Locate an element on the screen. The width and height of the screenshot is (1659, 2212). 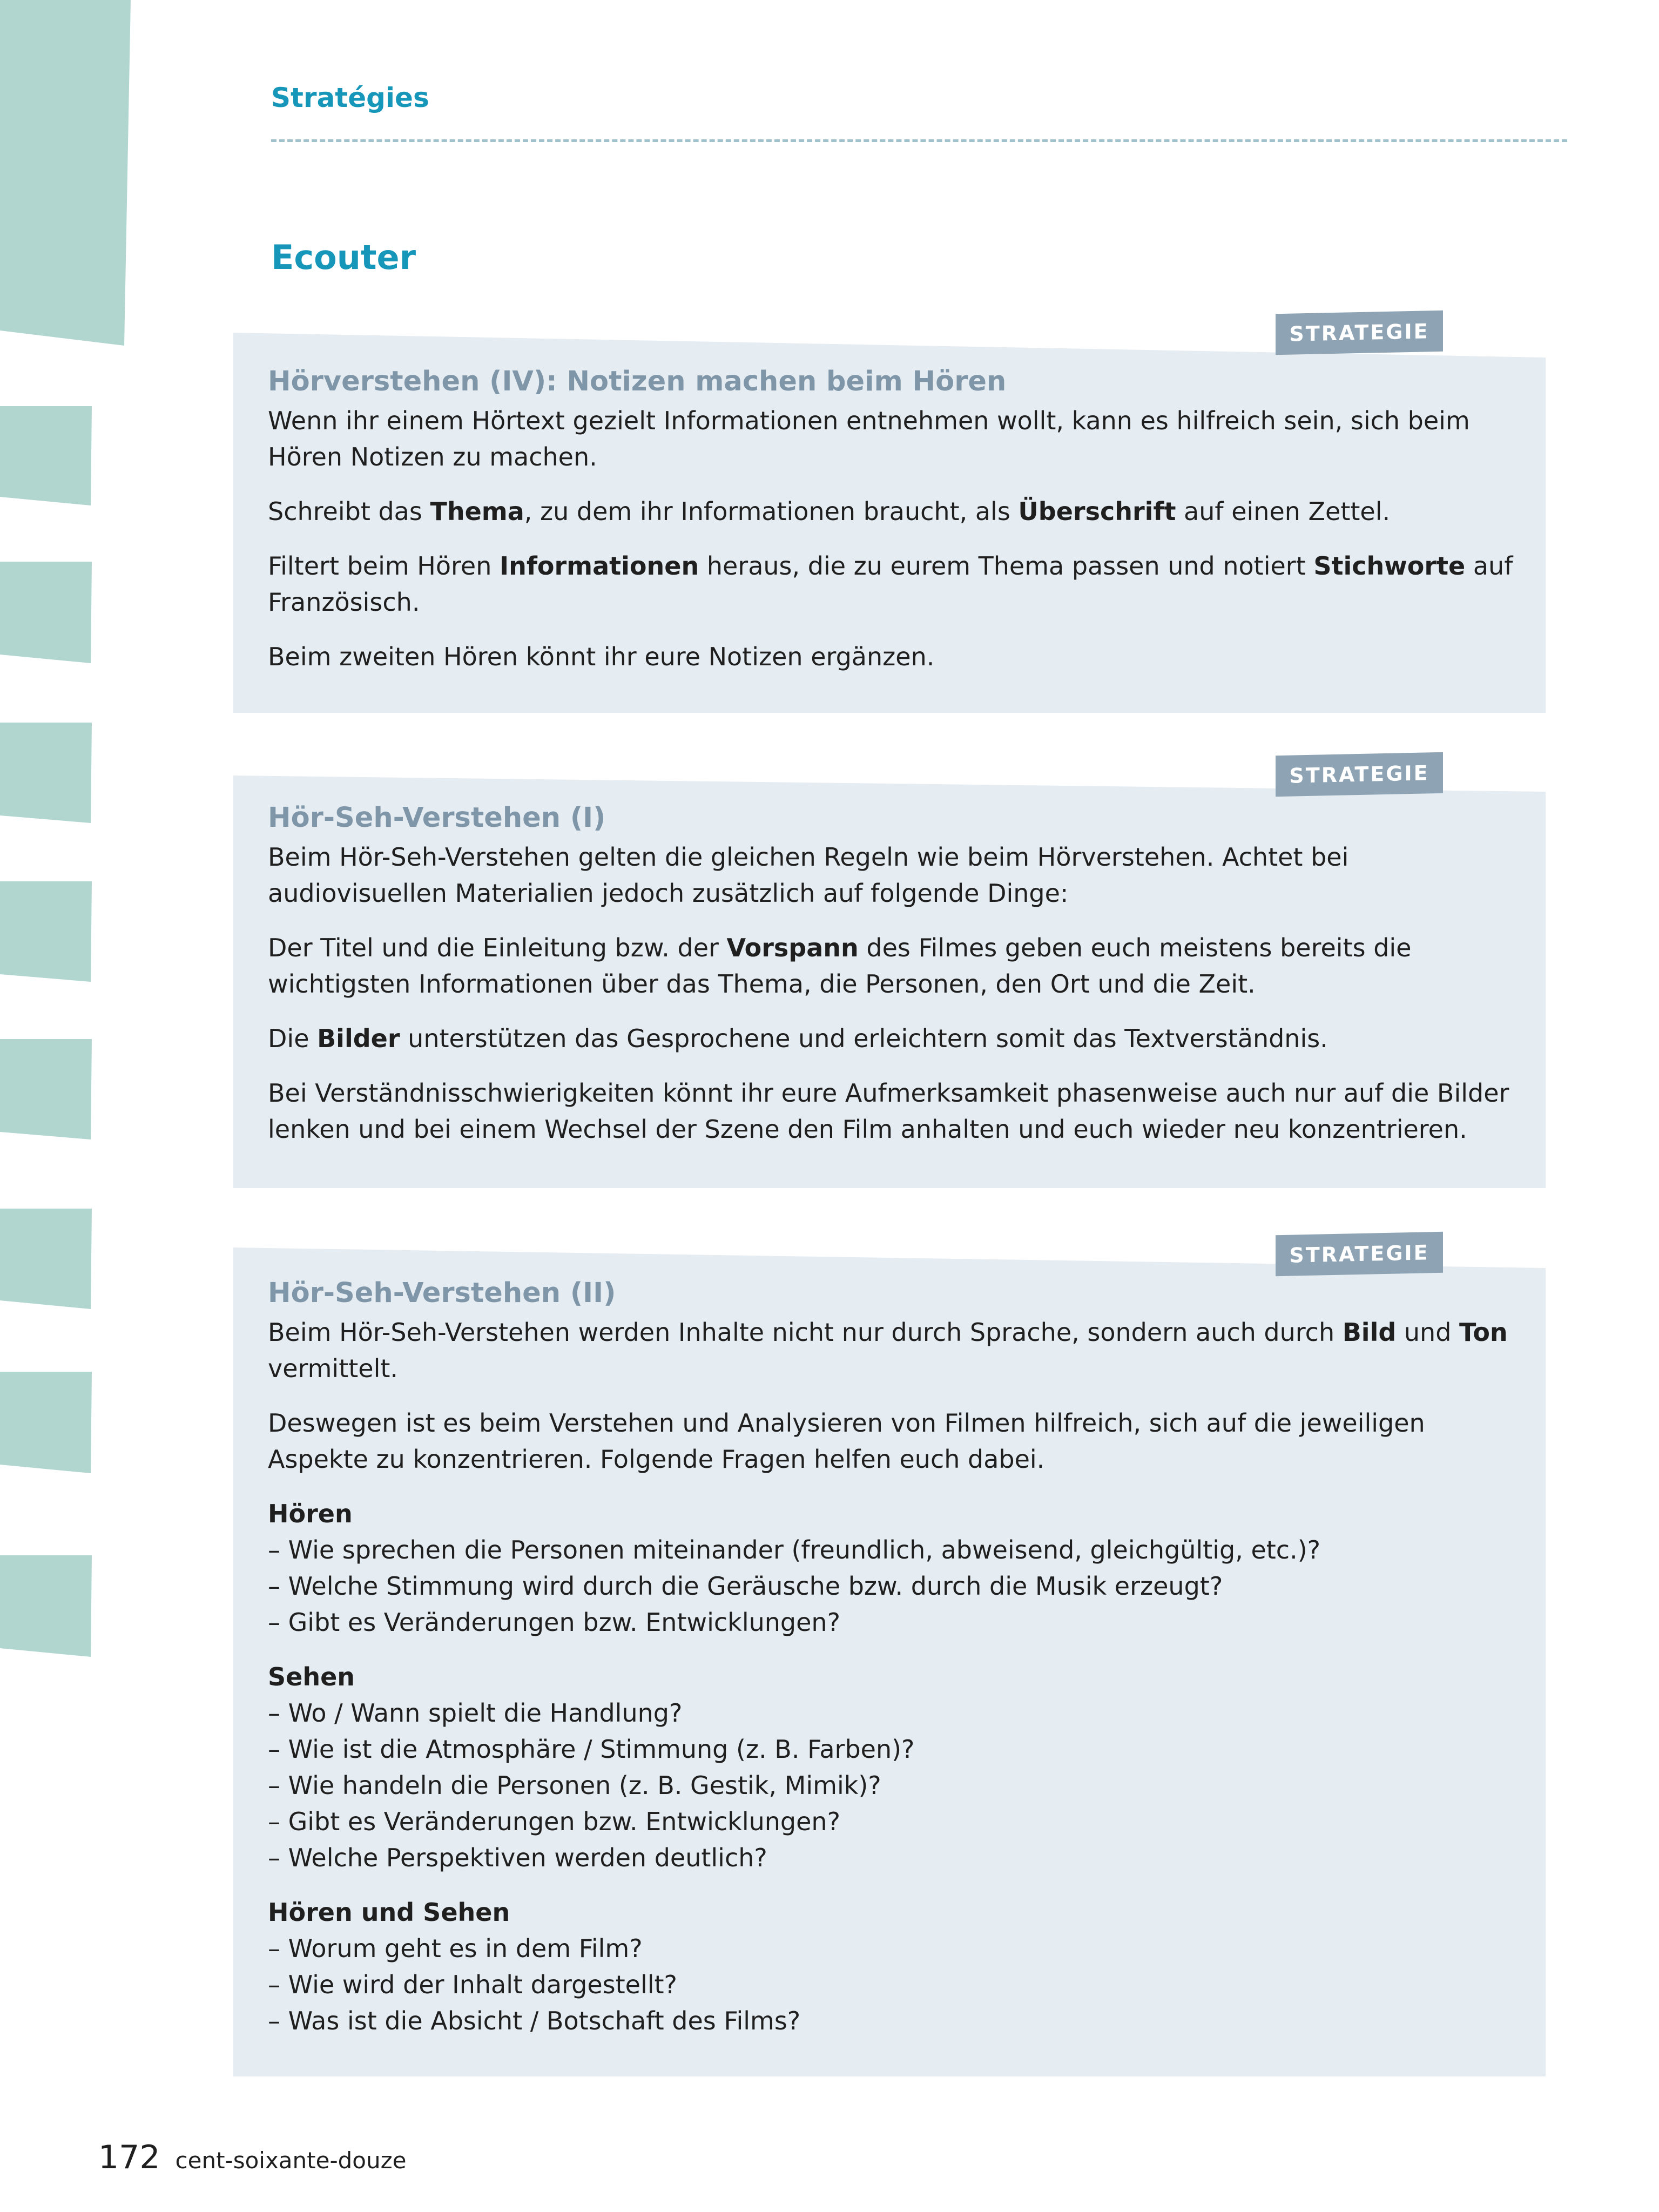
section-divider is located at coordinates (919, 140).